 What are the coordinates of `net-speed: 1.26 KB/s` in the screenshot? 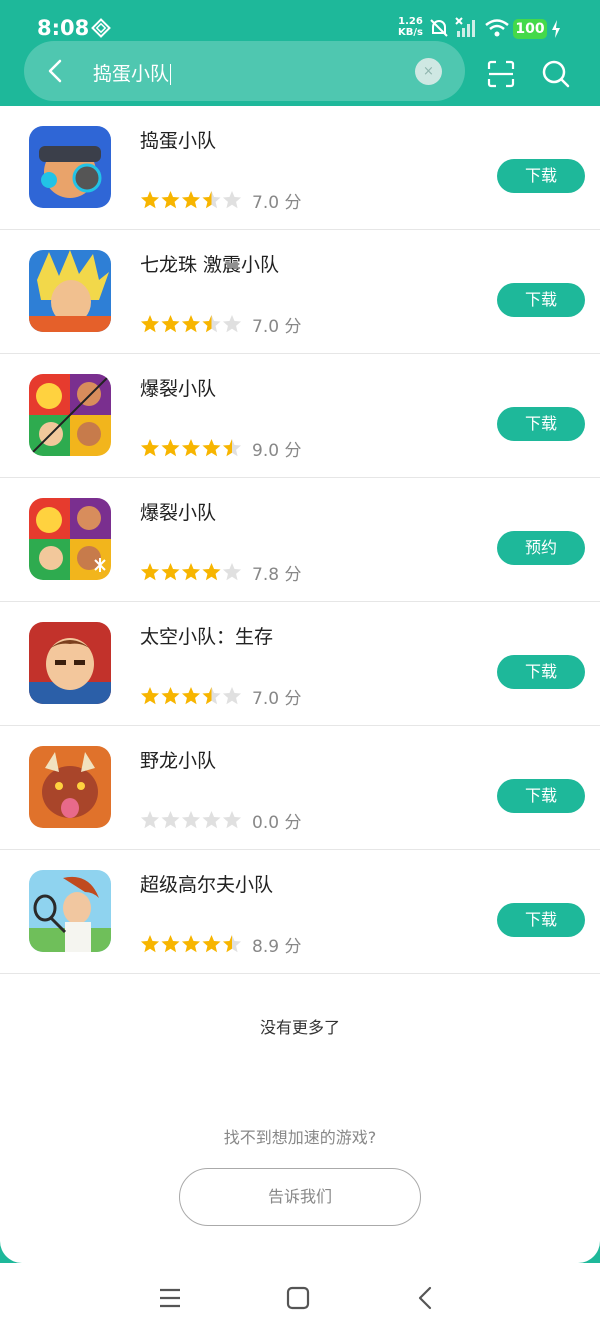 It's located at (410, 27).